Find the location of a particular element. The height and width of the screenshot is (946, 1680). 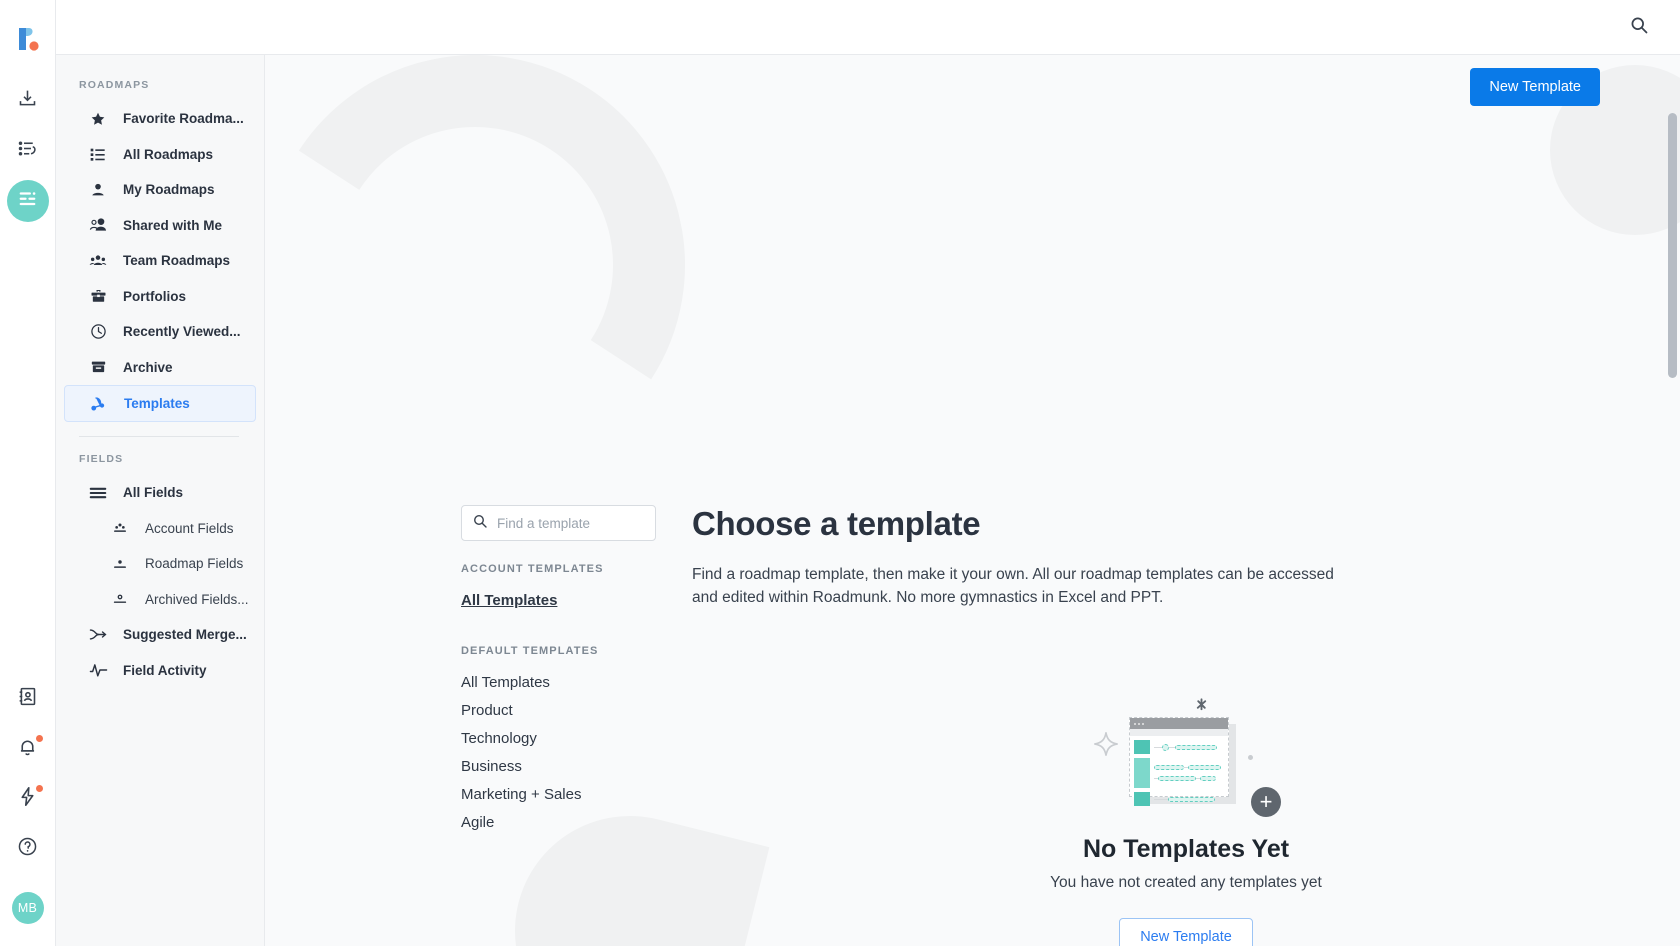

sidebar-item-label: Field Activity is located at coordinates (165, 670).